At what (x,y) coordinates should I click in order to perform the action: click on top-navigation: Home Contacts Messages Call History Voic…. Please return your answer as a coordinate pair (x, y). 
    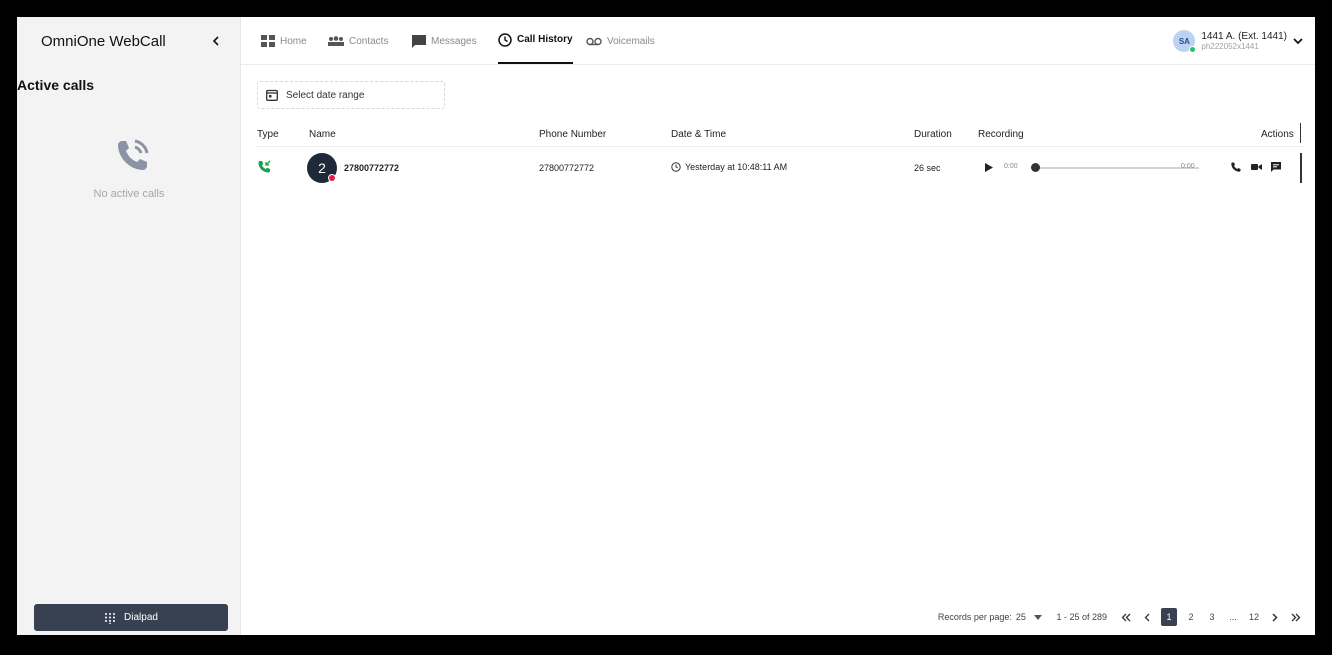
    Looking at the image, I should click on (778, 41).